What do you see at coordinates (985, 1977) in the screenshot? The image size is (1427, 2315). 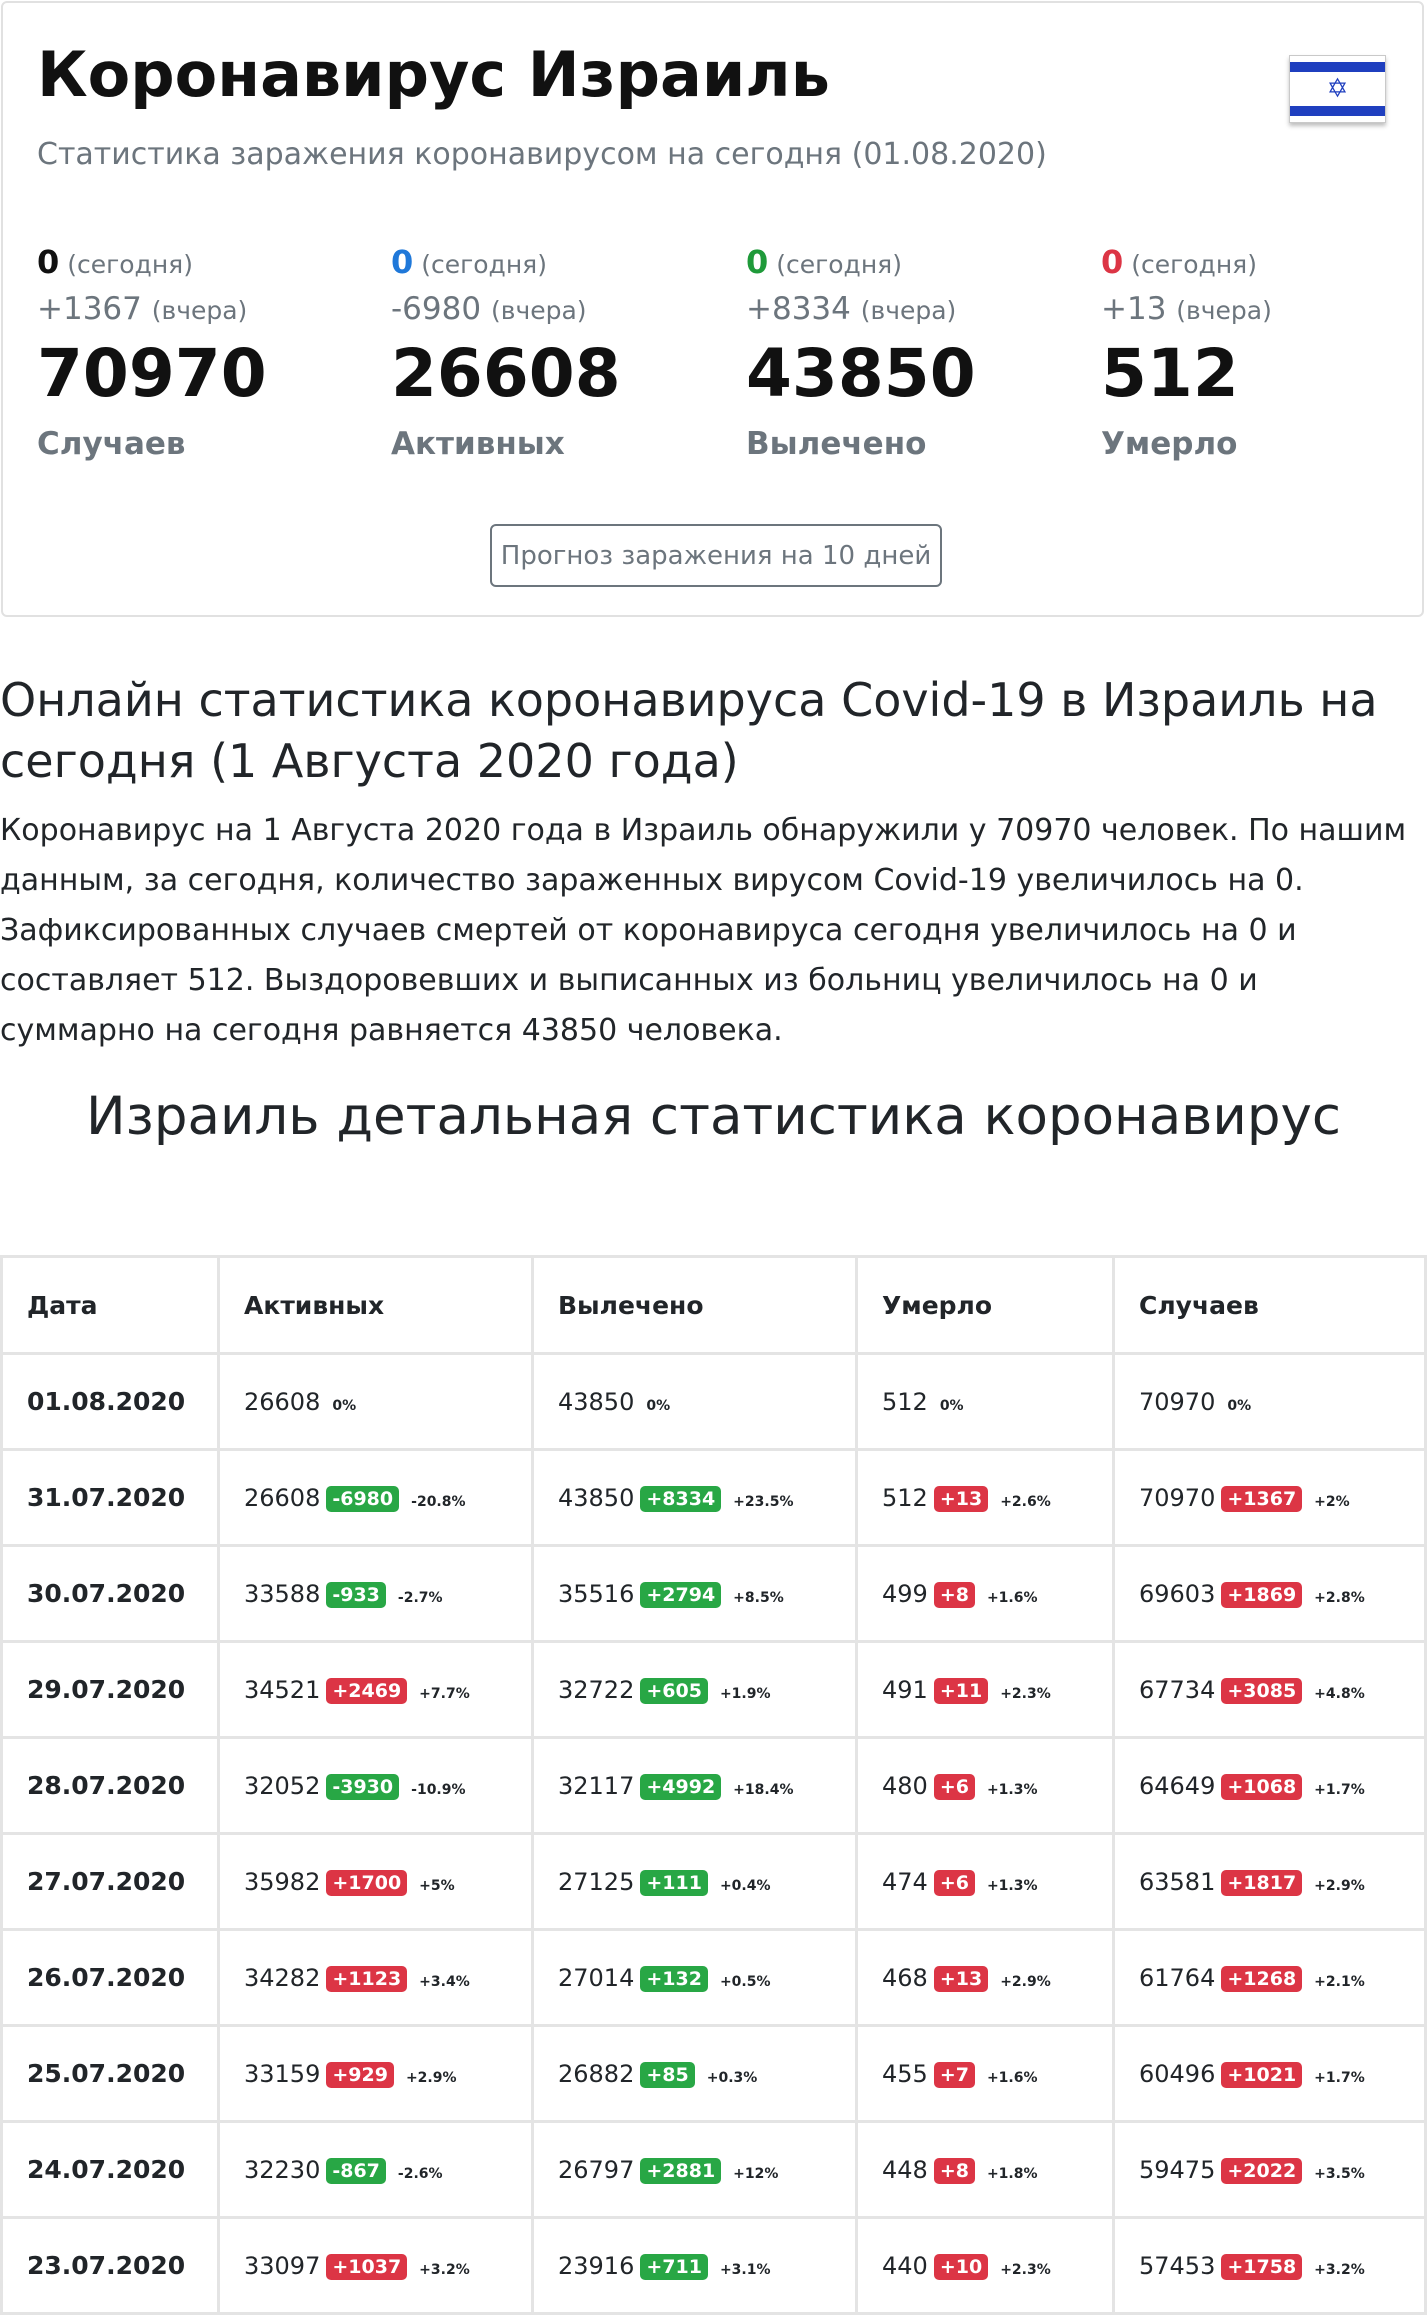 I see `cell-deaths: 468 +13 +2.9%` at bounding box center [985, 1977].